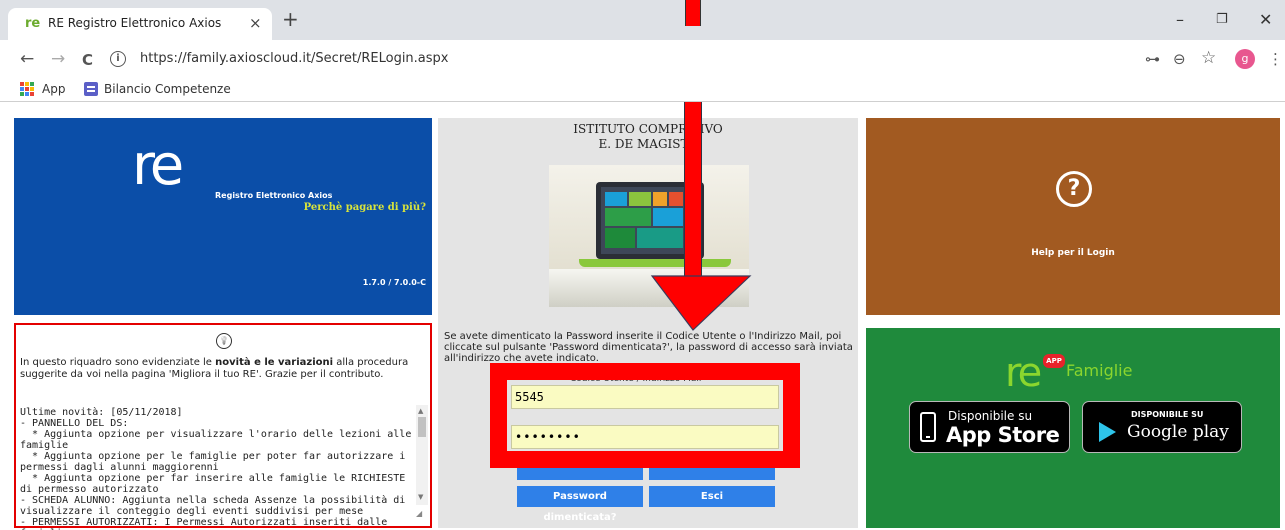  I want to click on key-icon: ⊶, so click(1152, 59).